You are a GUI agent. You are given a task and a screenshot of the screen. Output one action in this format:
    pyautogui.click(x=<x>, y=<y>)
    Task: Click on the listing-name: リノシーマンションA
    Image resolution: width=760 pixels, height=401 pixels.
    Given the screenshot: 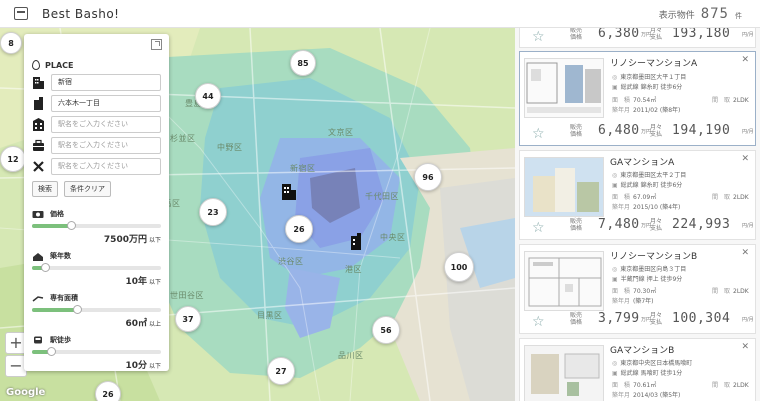 What is the action you would take?
    pyautogui.click(x=653, y=62)
    